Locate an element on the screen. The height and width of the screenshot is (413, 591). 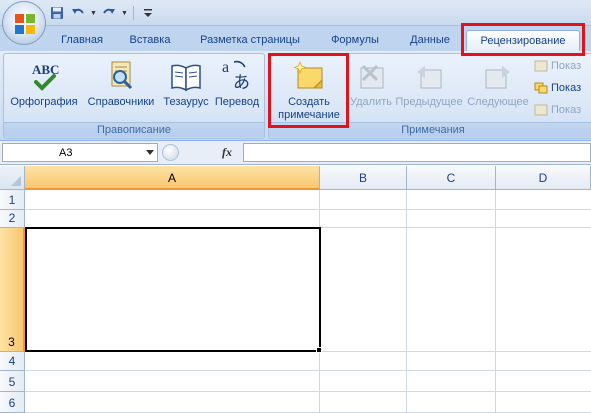
row-header-3: 3 is located at coordinates (12, 290).